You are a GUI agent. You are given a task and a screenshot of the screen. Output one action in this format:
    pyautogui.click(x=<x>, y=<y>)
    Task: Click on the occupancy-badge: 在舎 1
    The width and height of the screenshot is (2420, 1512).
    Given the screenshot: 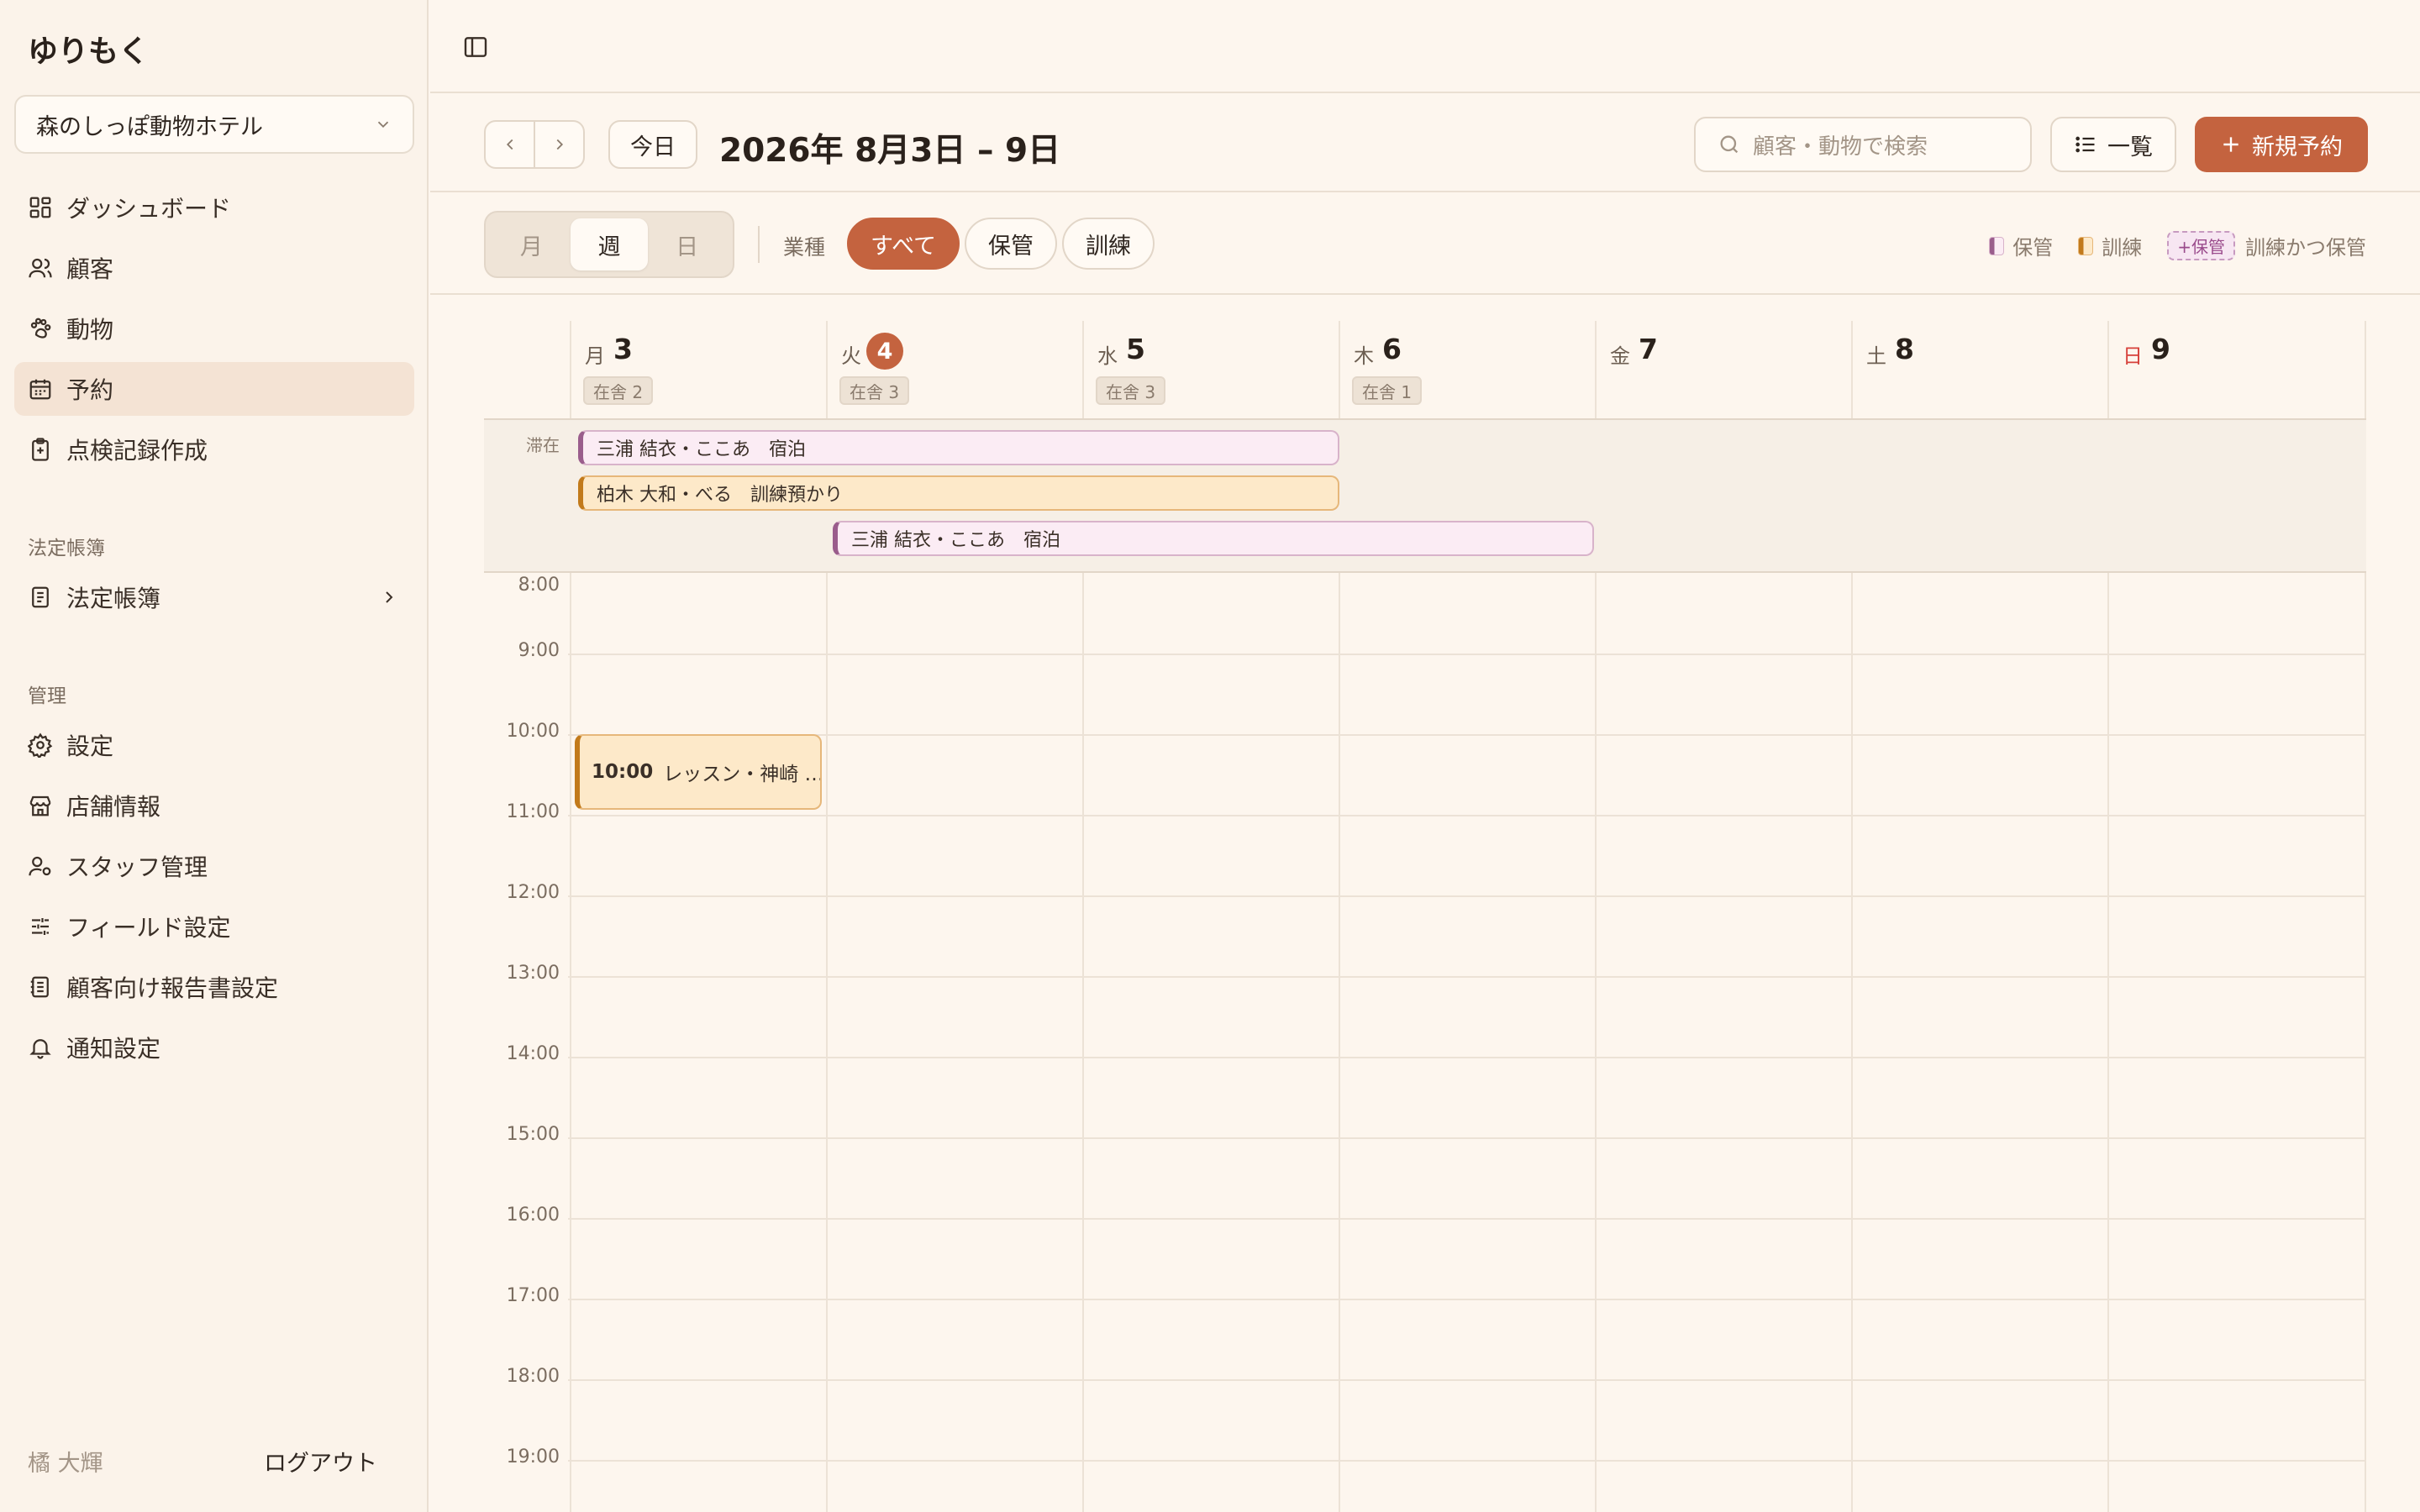 What is the action you would take?
    pyautogui.click(x=1387, y=390)
    